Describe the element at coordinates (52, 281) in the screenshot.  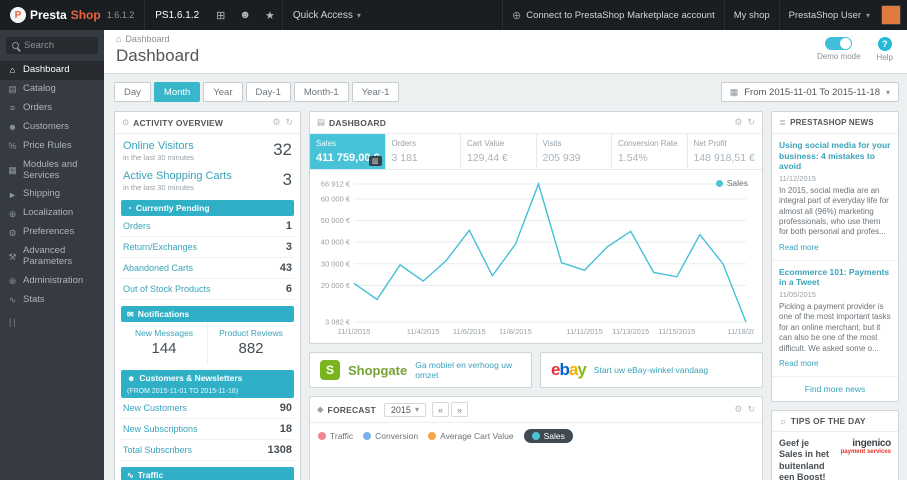
I see `sidebar-item-administration: ⊛ Administration` at that location.